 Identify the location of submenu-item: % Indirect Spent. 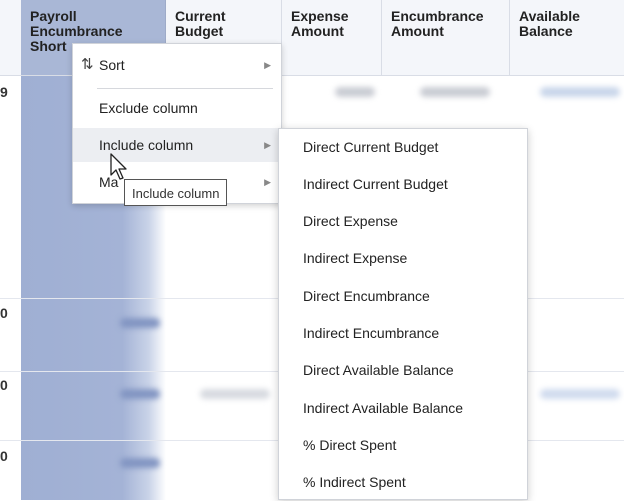
(403, 482).